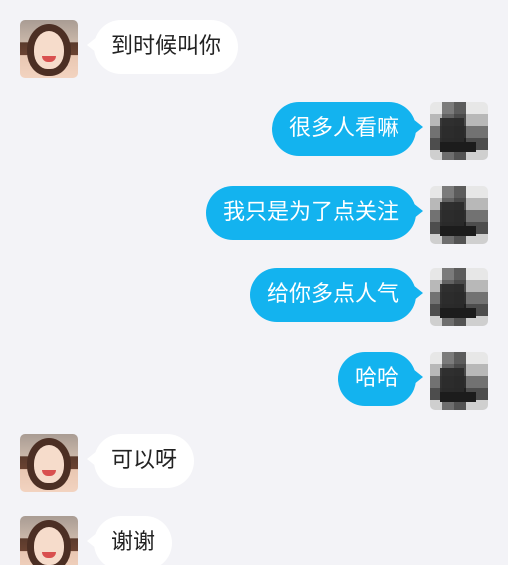 Image resolution: width=508 pixels, height=565 pixels. Describe the element at coordinates (314, 213) in the screenshot. I see `outgoing-message-bubble: 我只是为了点关注` at that location.